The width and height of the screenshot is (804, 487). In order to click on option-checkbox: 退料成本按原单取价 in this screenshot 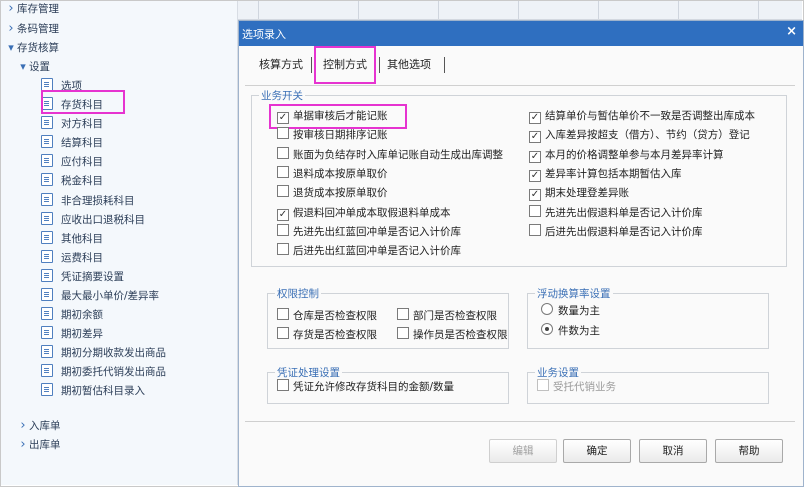, I will do `click(332, 173)`.